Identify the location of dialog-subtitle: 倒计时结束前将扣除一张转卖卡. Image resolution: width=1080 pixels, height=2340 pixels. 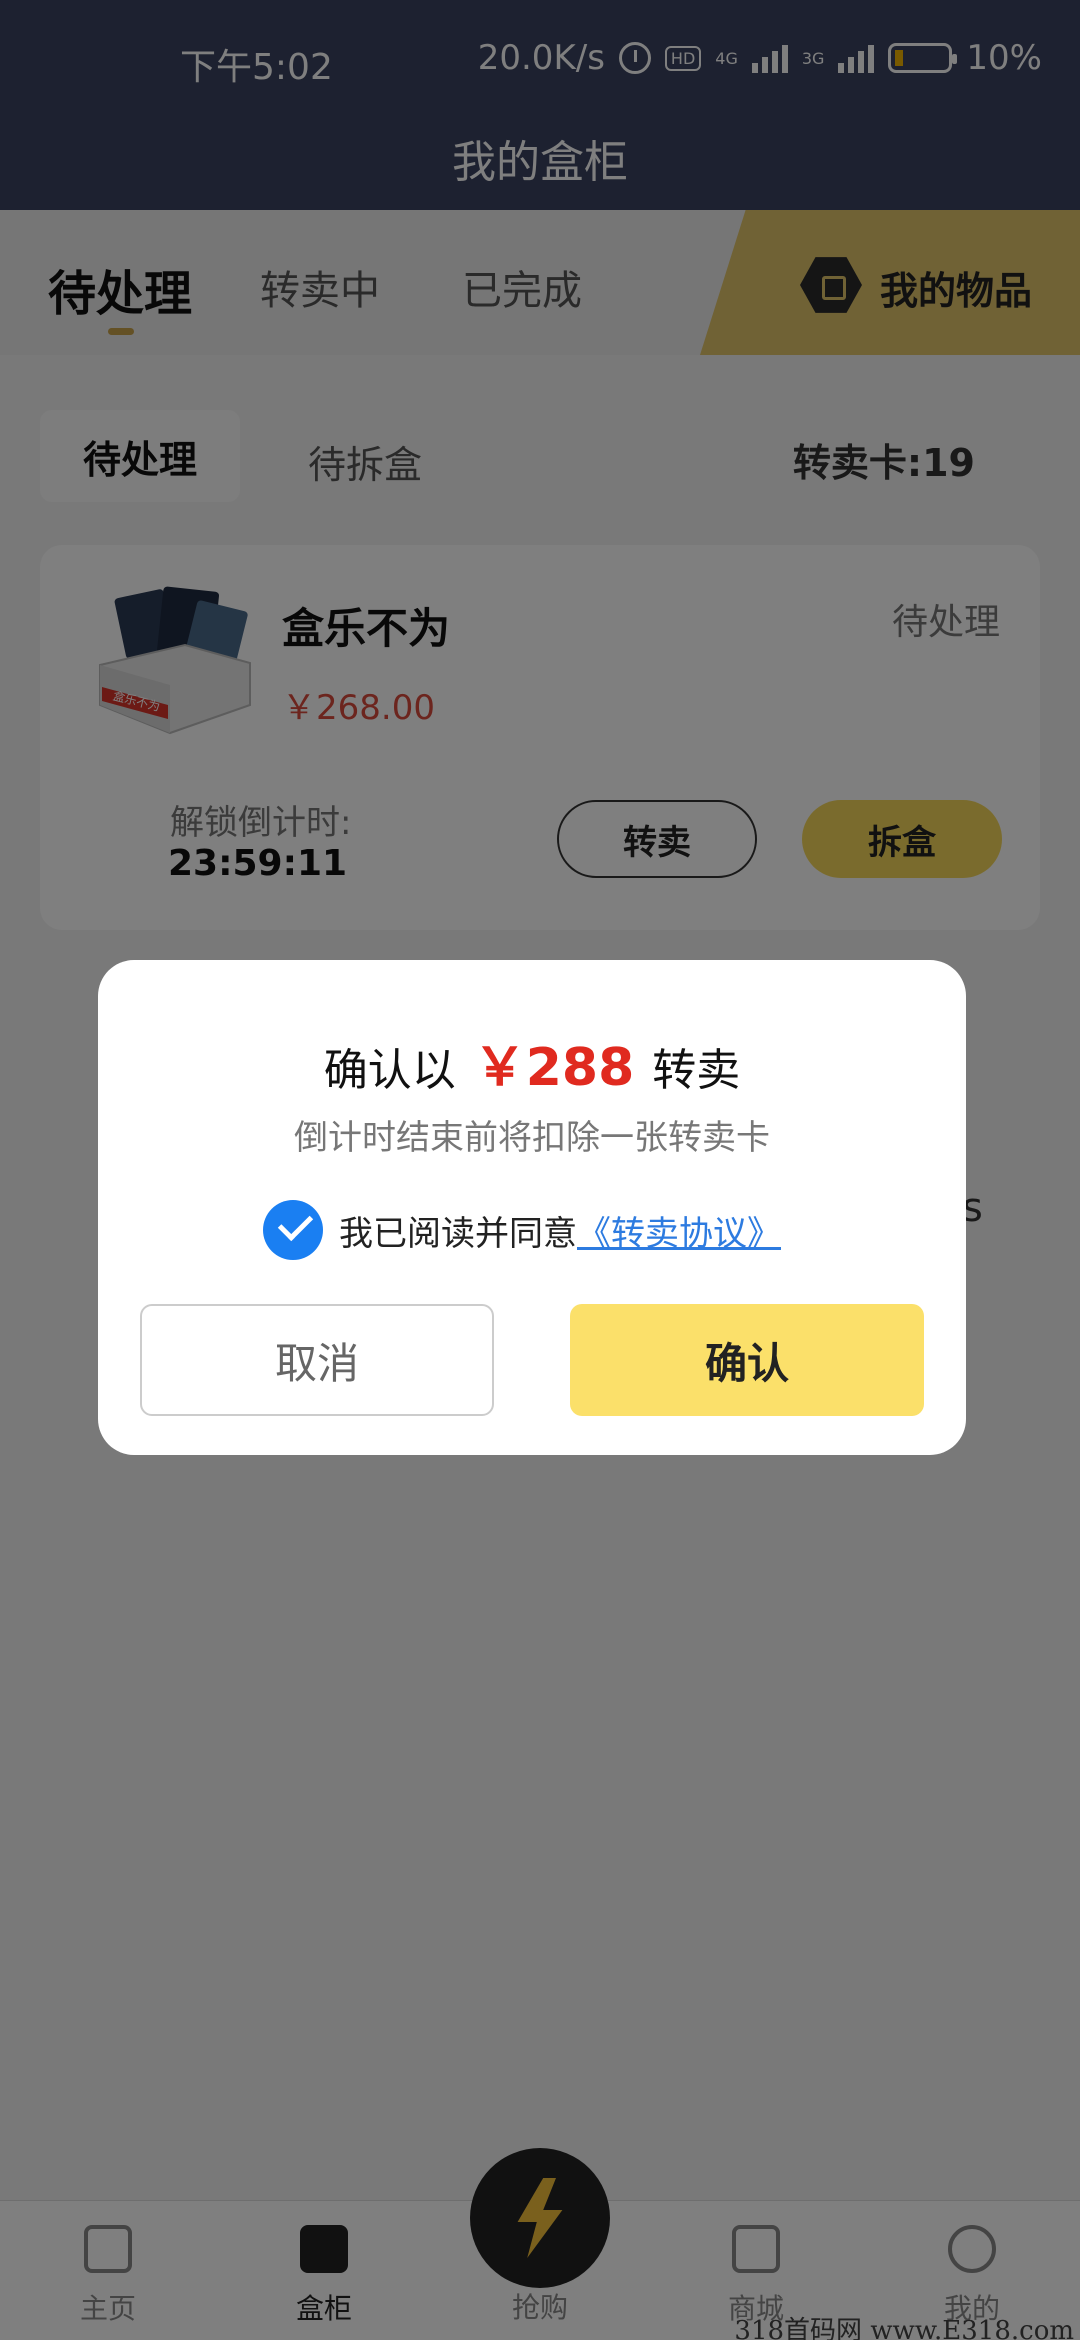
(532, 1138).